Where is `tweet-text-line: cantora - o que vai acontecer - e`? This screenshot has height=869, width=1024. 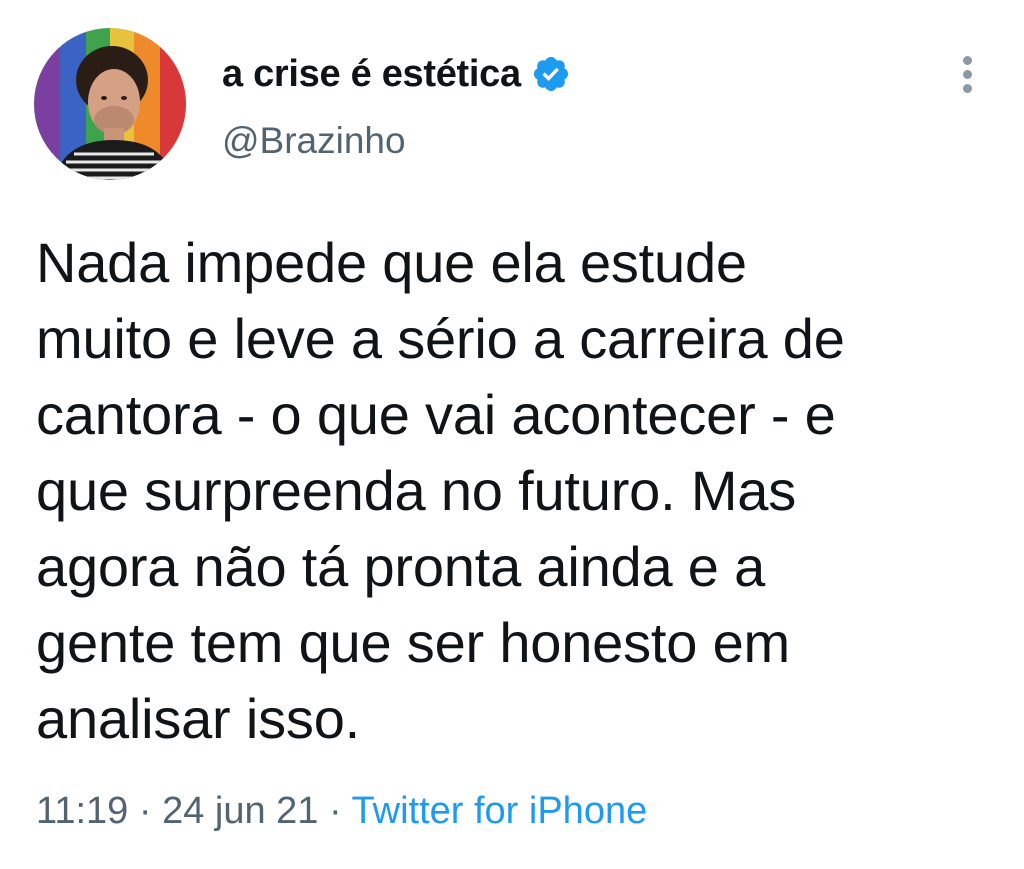
tweet-text-line: cantora - o que vai acontecer - e is located at coordinates (436, 414).